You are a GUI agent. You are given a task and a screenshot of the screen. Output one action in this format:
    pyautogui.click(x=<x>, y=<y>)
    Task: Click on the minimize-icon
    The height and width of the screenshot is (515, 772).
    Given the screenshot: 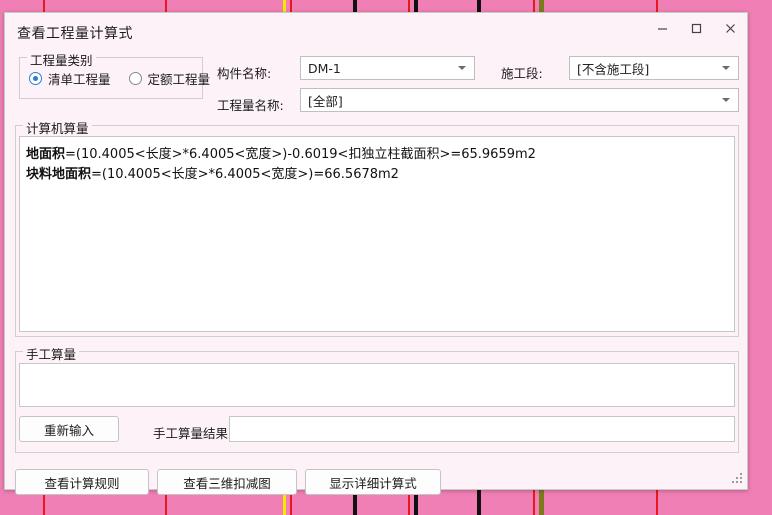 What is the action you would take?
    pyautogui.click(x=662, y=28)
    